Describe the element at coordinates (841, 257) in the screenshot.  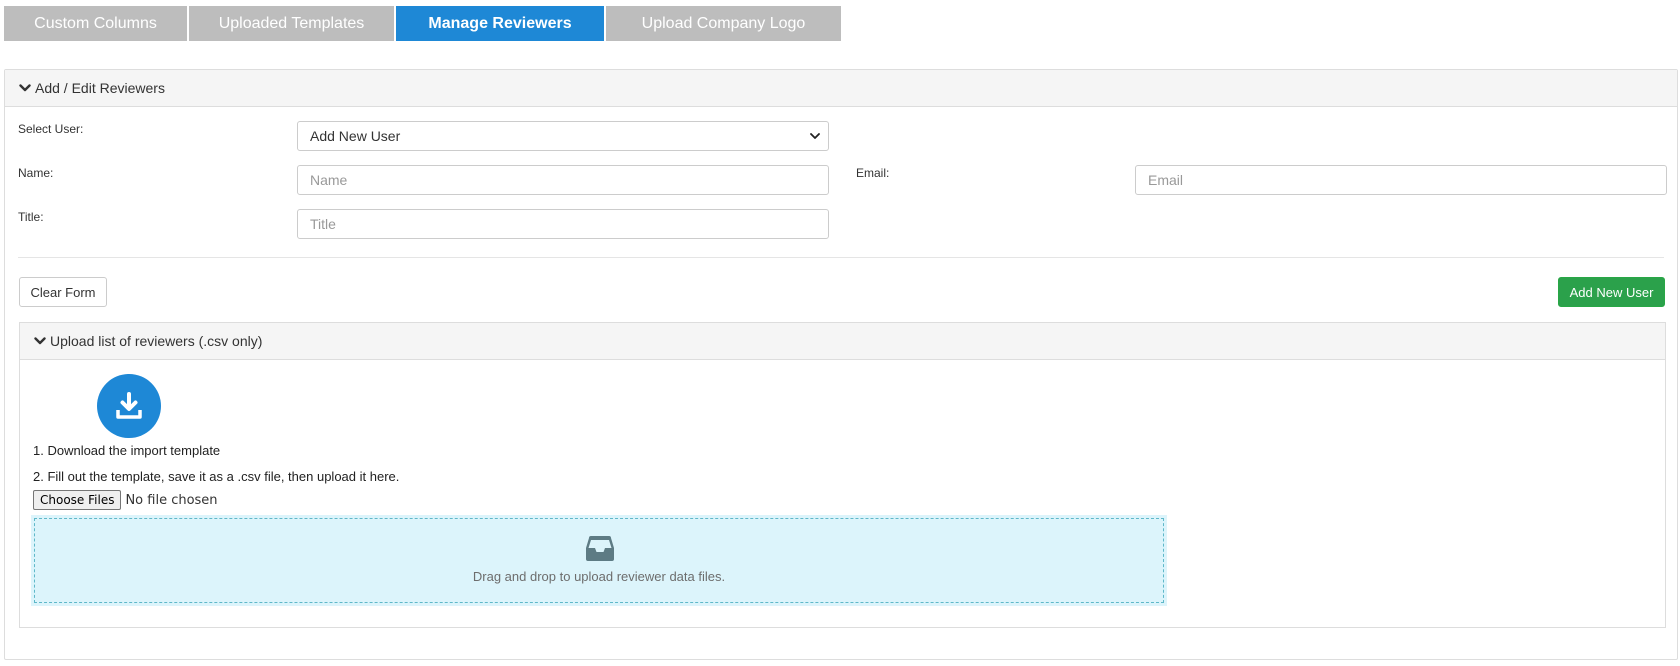
I see `form-divider` at that location.